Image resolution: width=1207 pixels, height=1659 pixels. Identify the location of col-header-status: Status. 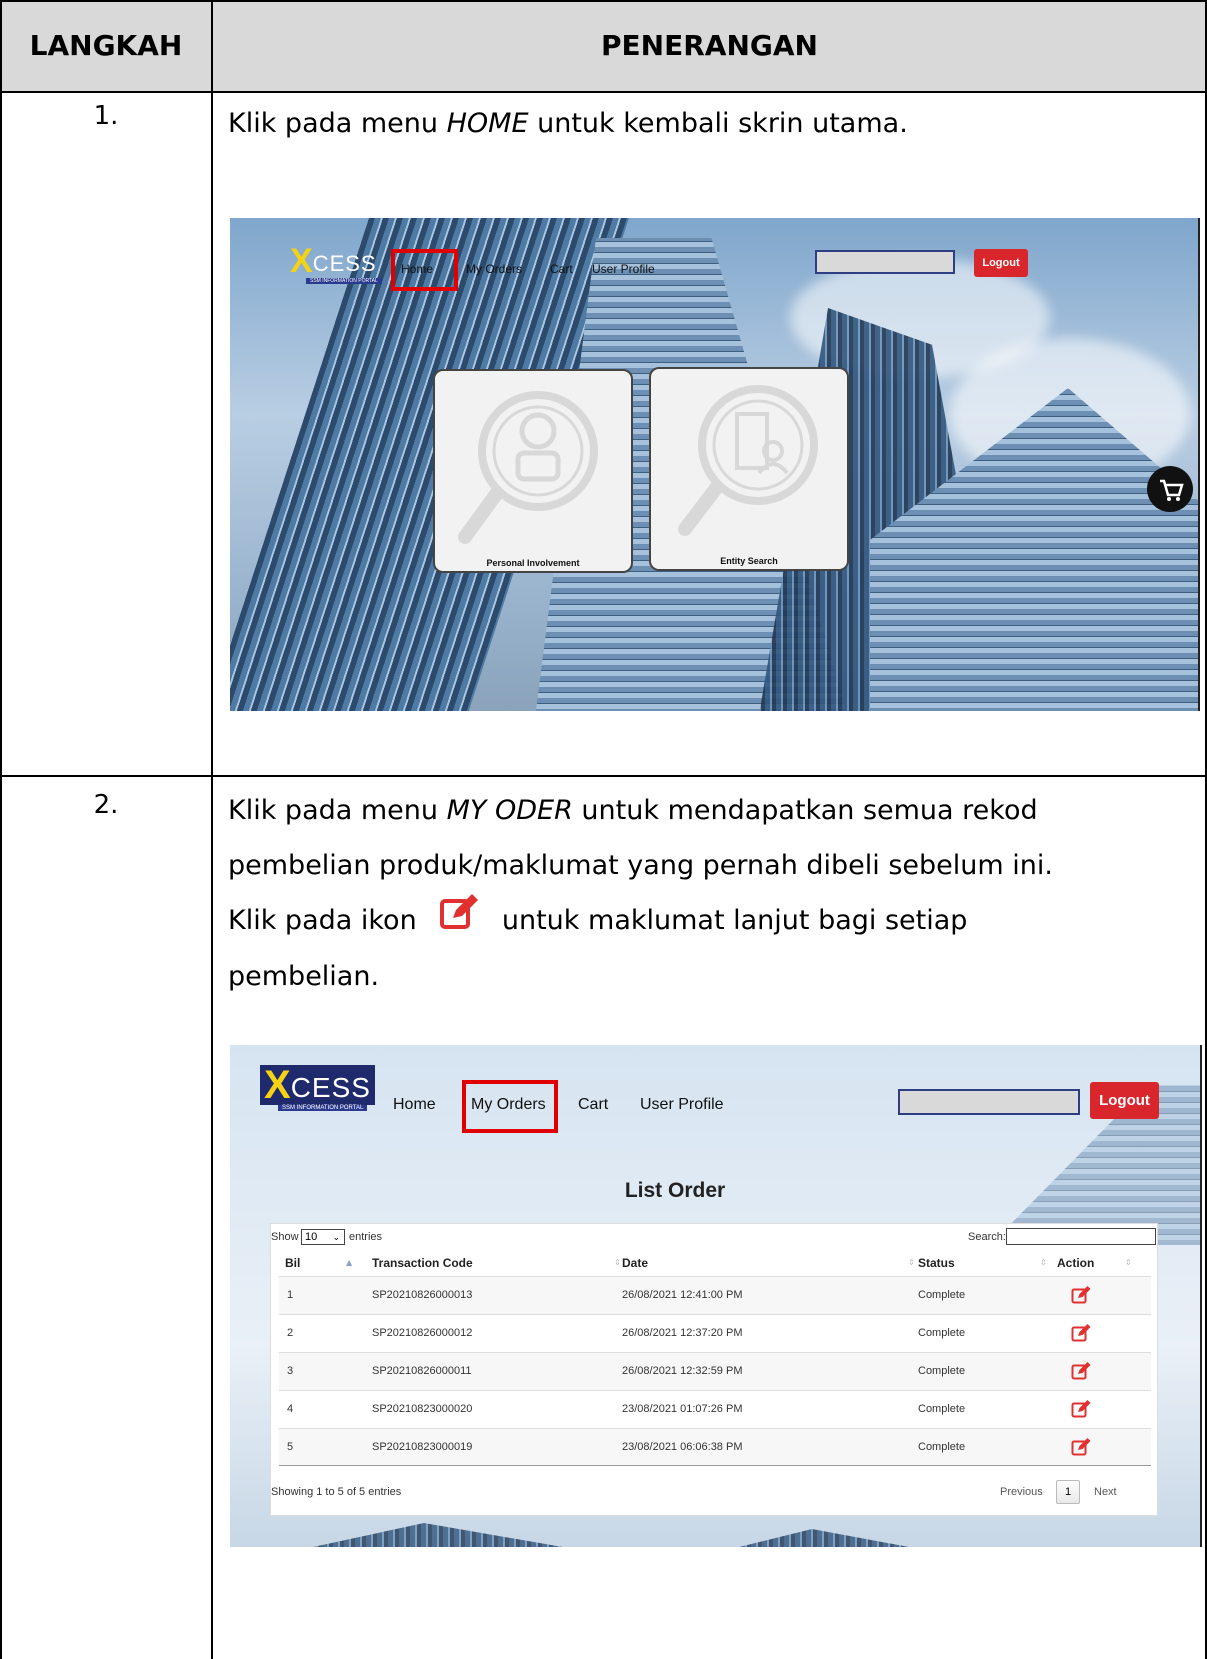
(936, 1263).